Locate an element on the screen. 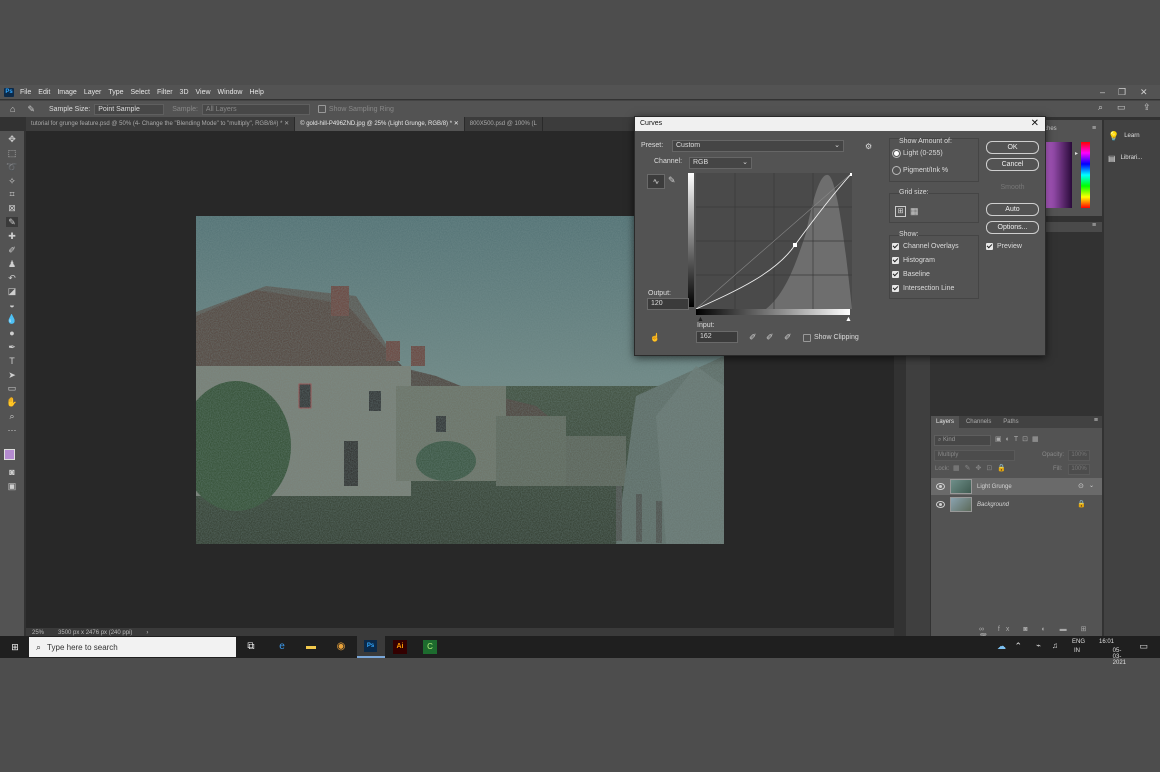  white-eyedropper-icon: ✐ is located at coordinates (788, 337).